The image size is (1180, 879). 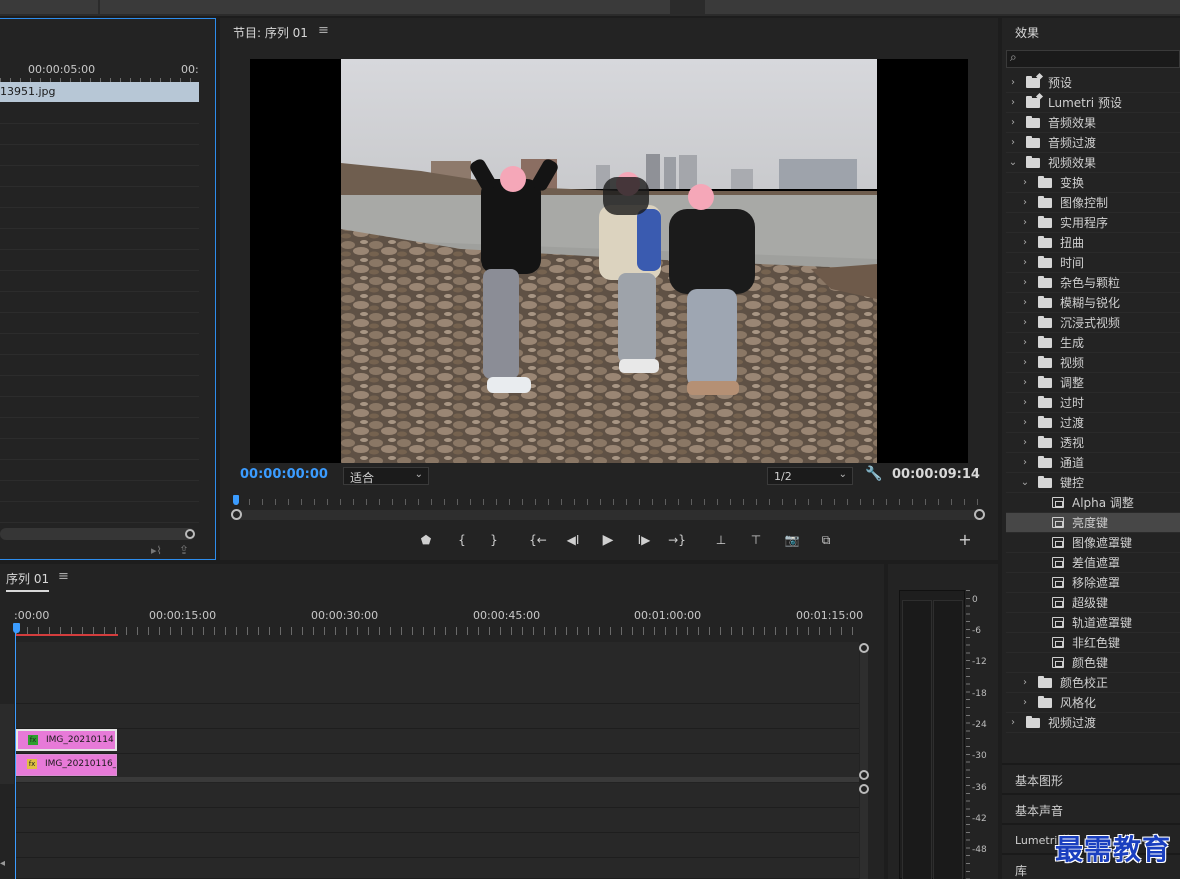 I want to click on effect-item: 颜色键, so click(x=1093, y=663).